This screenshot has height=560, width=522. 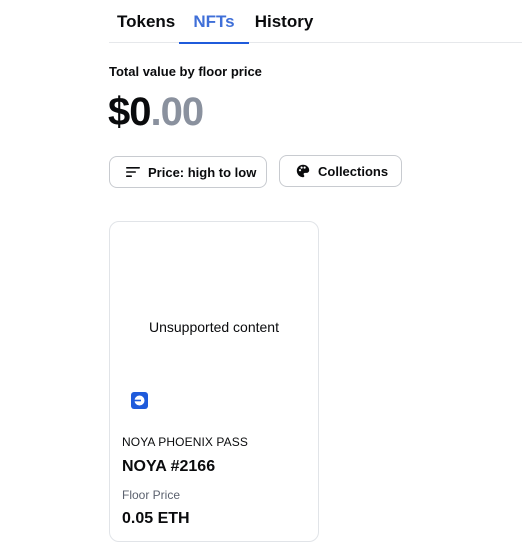 I want to click on base-chain-icon, so click(x=139, y=400).